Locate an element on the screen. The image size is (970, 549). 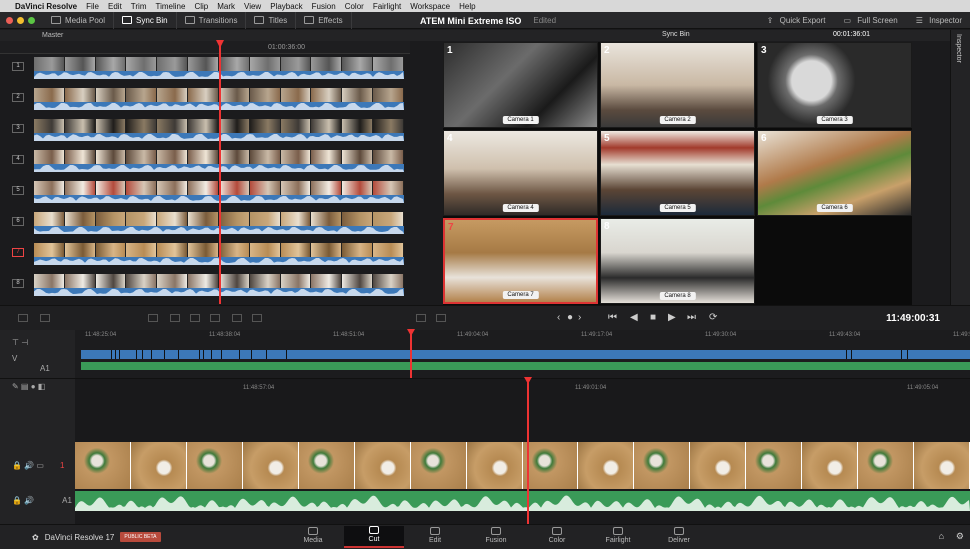
menu-help: Help is located at coordinates (467, 6).